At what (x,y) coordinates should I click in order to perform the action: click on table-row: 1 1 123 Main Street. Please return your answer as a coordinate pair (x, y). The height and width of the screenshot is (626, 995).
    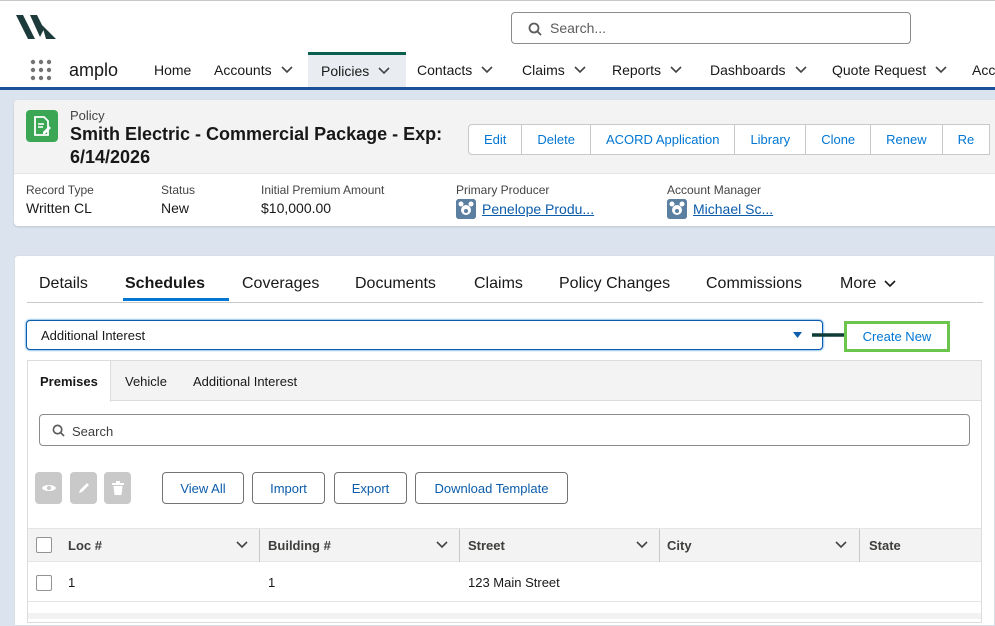
    Looking at the image, I should click on (504, 582).